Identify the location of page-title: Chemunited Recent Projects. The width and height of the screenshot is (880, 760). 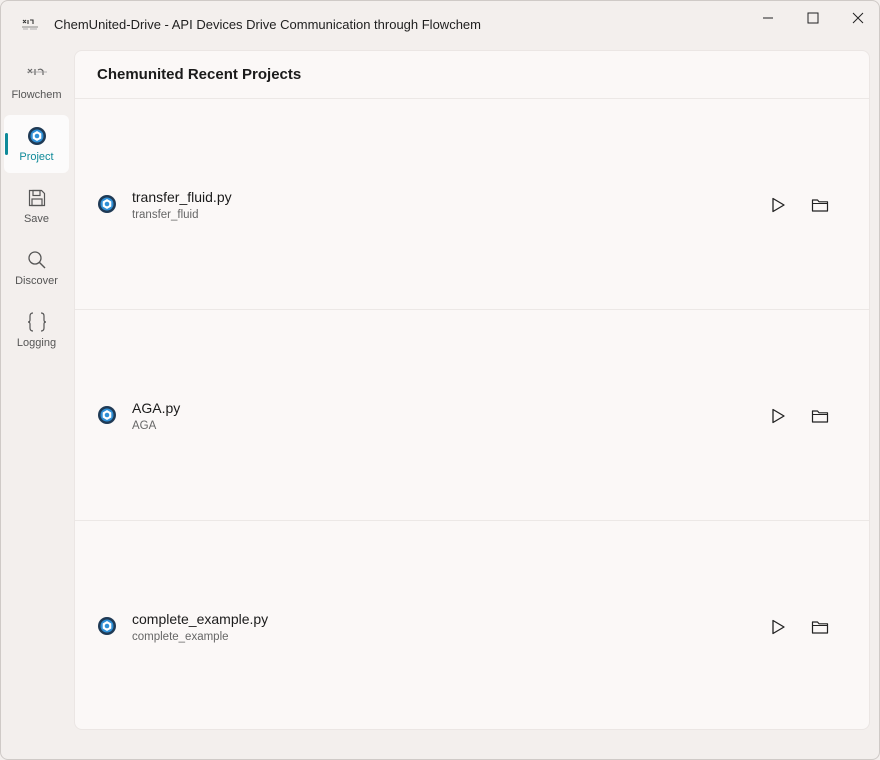
(199, 74).